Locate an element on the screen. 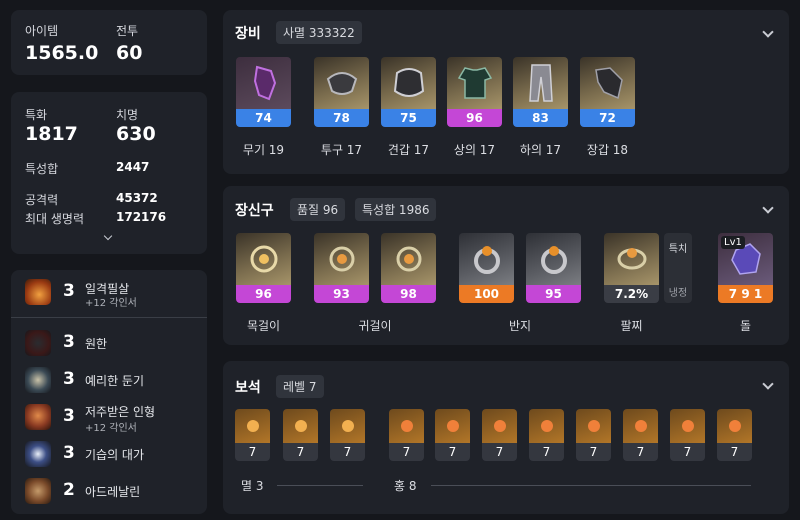  bracelet: 7.2% is located at coordinates (631, 268).